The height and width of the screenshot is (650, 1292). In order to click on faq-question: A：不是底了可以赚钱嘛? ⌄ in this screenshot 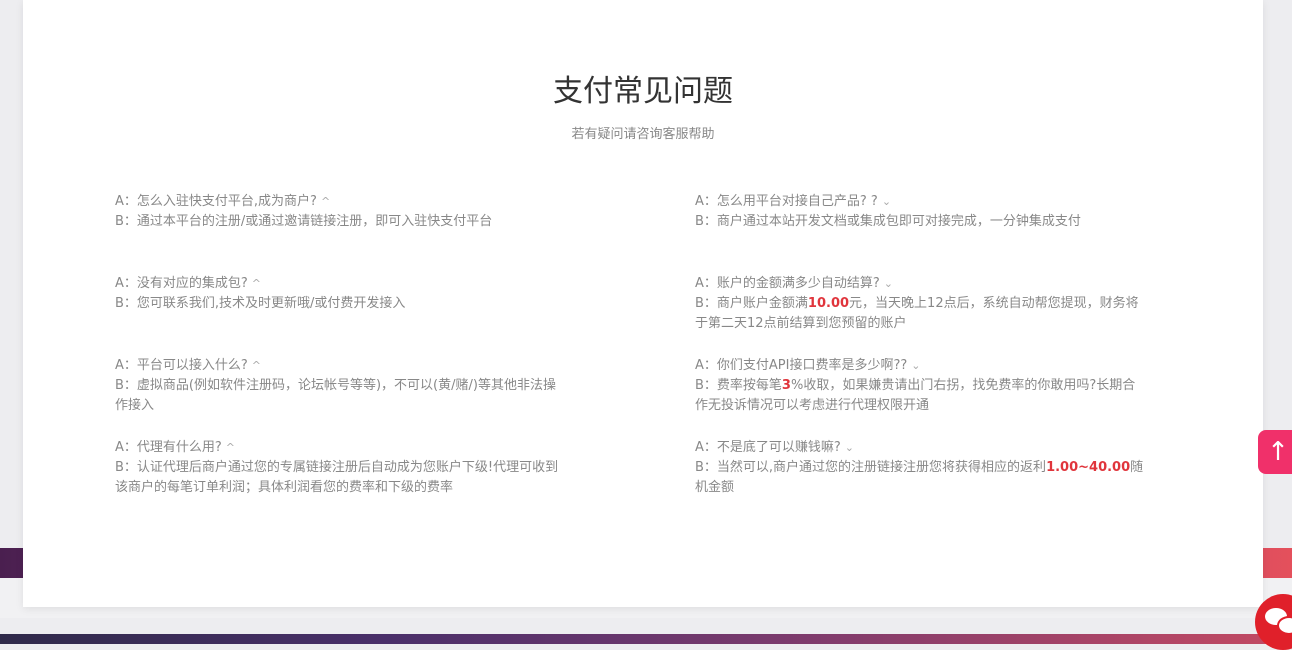, I will do `click(920, 448)`.